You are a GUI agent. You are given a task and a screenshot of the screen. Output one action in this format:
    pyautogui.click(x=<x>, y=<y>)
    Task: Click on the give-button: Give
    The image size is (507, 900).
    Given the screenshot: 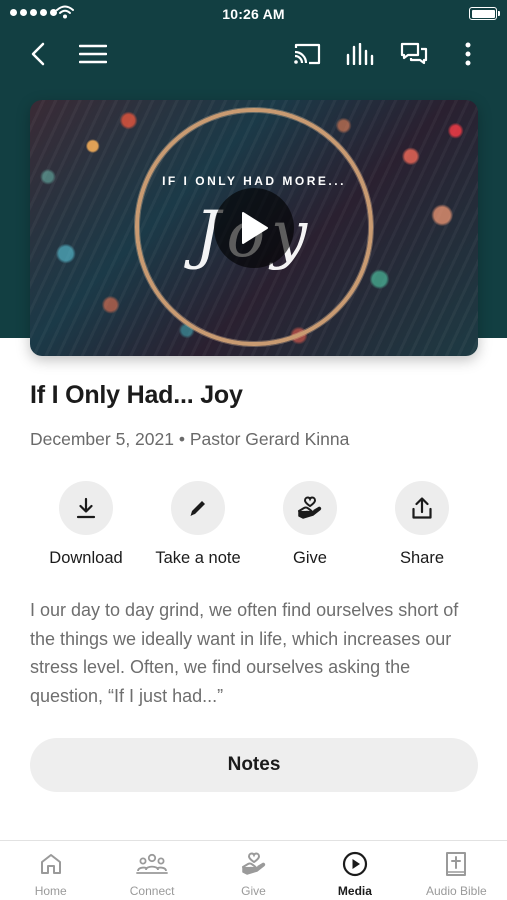 What is the action you would take?
    pyautogui.click(x=310, y=524)
    